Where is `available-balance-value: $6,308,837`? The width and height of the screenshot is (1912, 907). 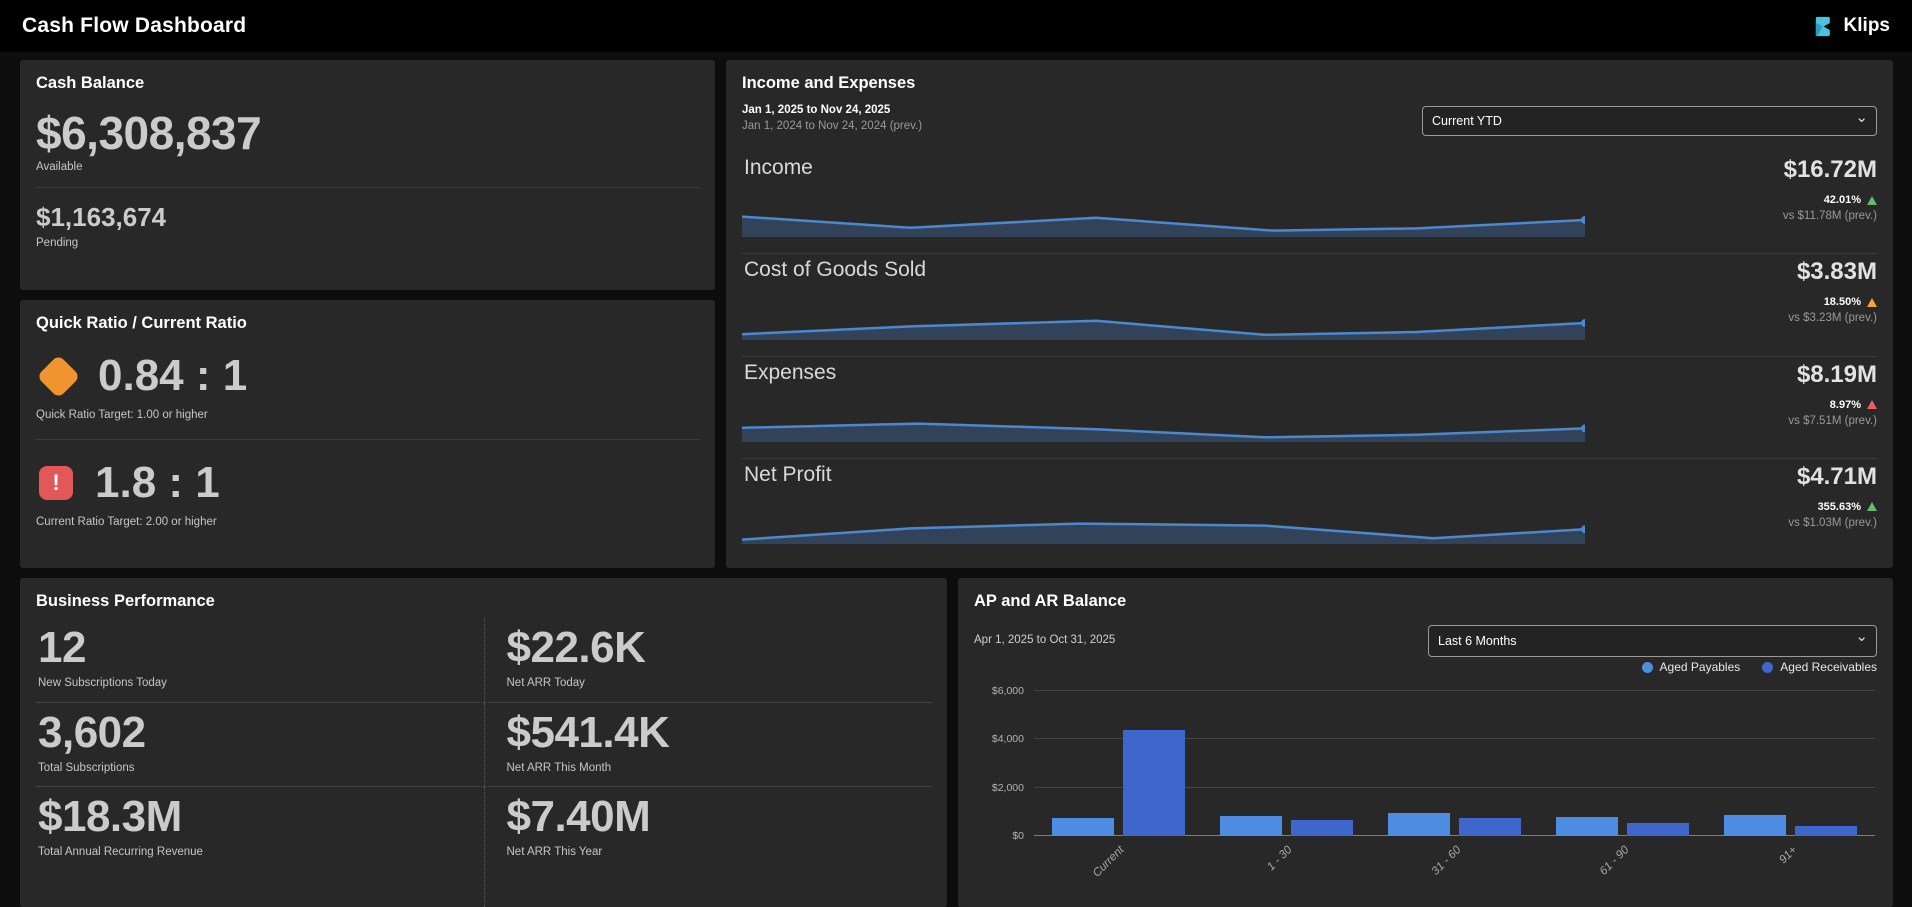 available-balance-value: $6,308,837 is located at coordinates (149, 133).